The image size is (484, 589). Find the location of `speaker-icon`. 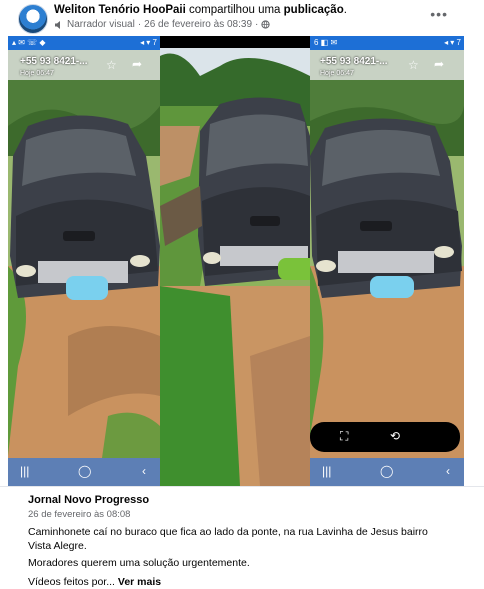

speaker-icon is located at coordinates (57, 24).